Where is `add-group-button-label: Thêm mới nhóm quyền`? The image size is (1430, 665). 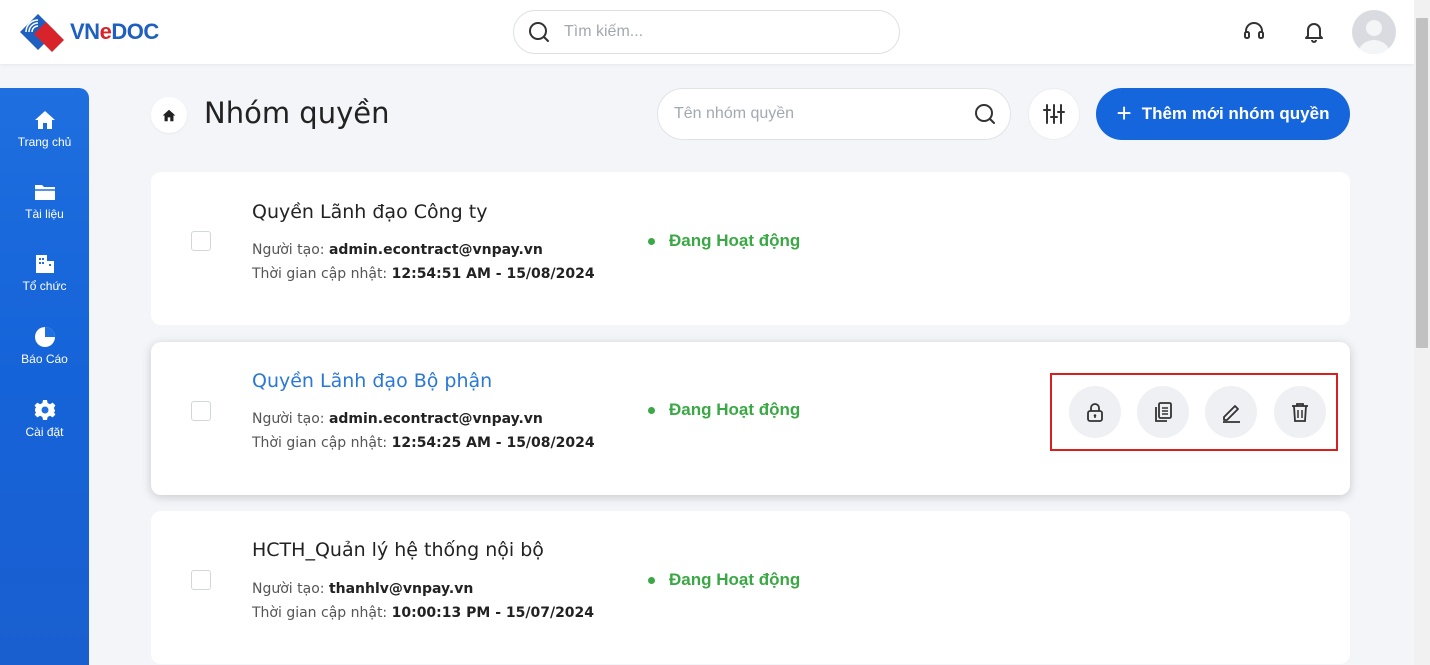 add-group-button-label: Thêm mới nhóm quyền is located at coordinates (1235, 113).